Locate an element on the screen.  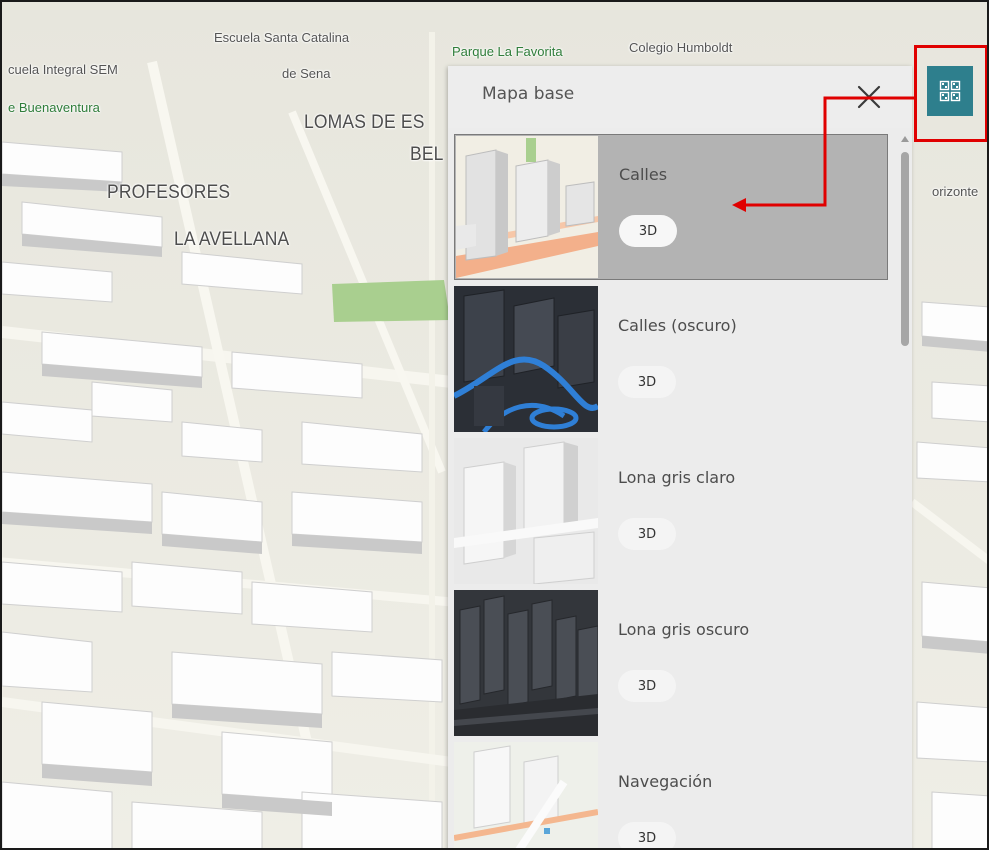
basemap-item-navegacion: Navegación 3D is located at coordinates (671, 795).